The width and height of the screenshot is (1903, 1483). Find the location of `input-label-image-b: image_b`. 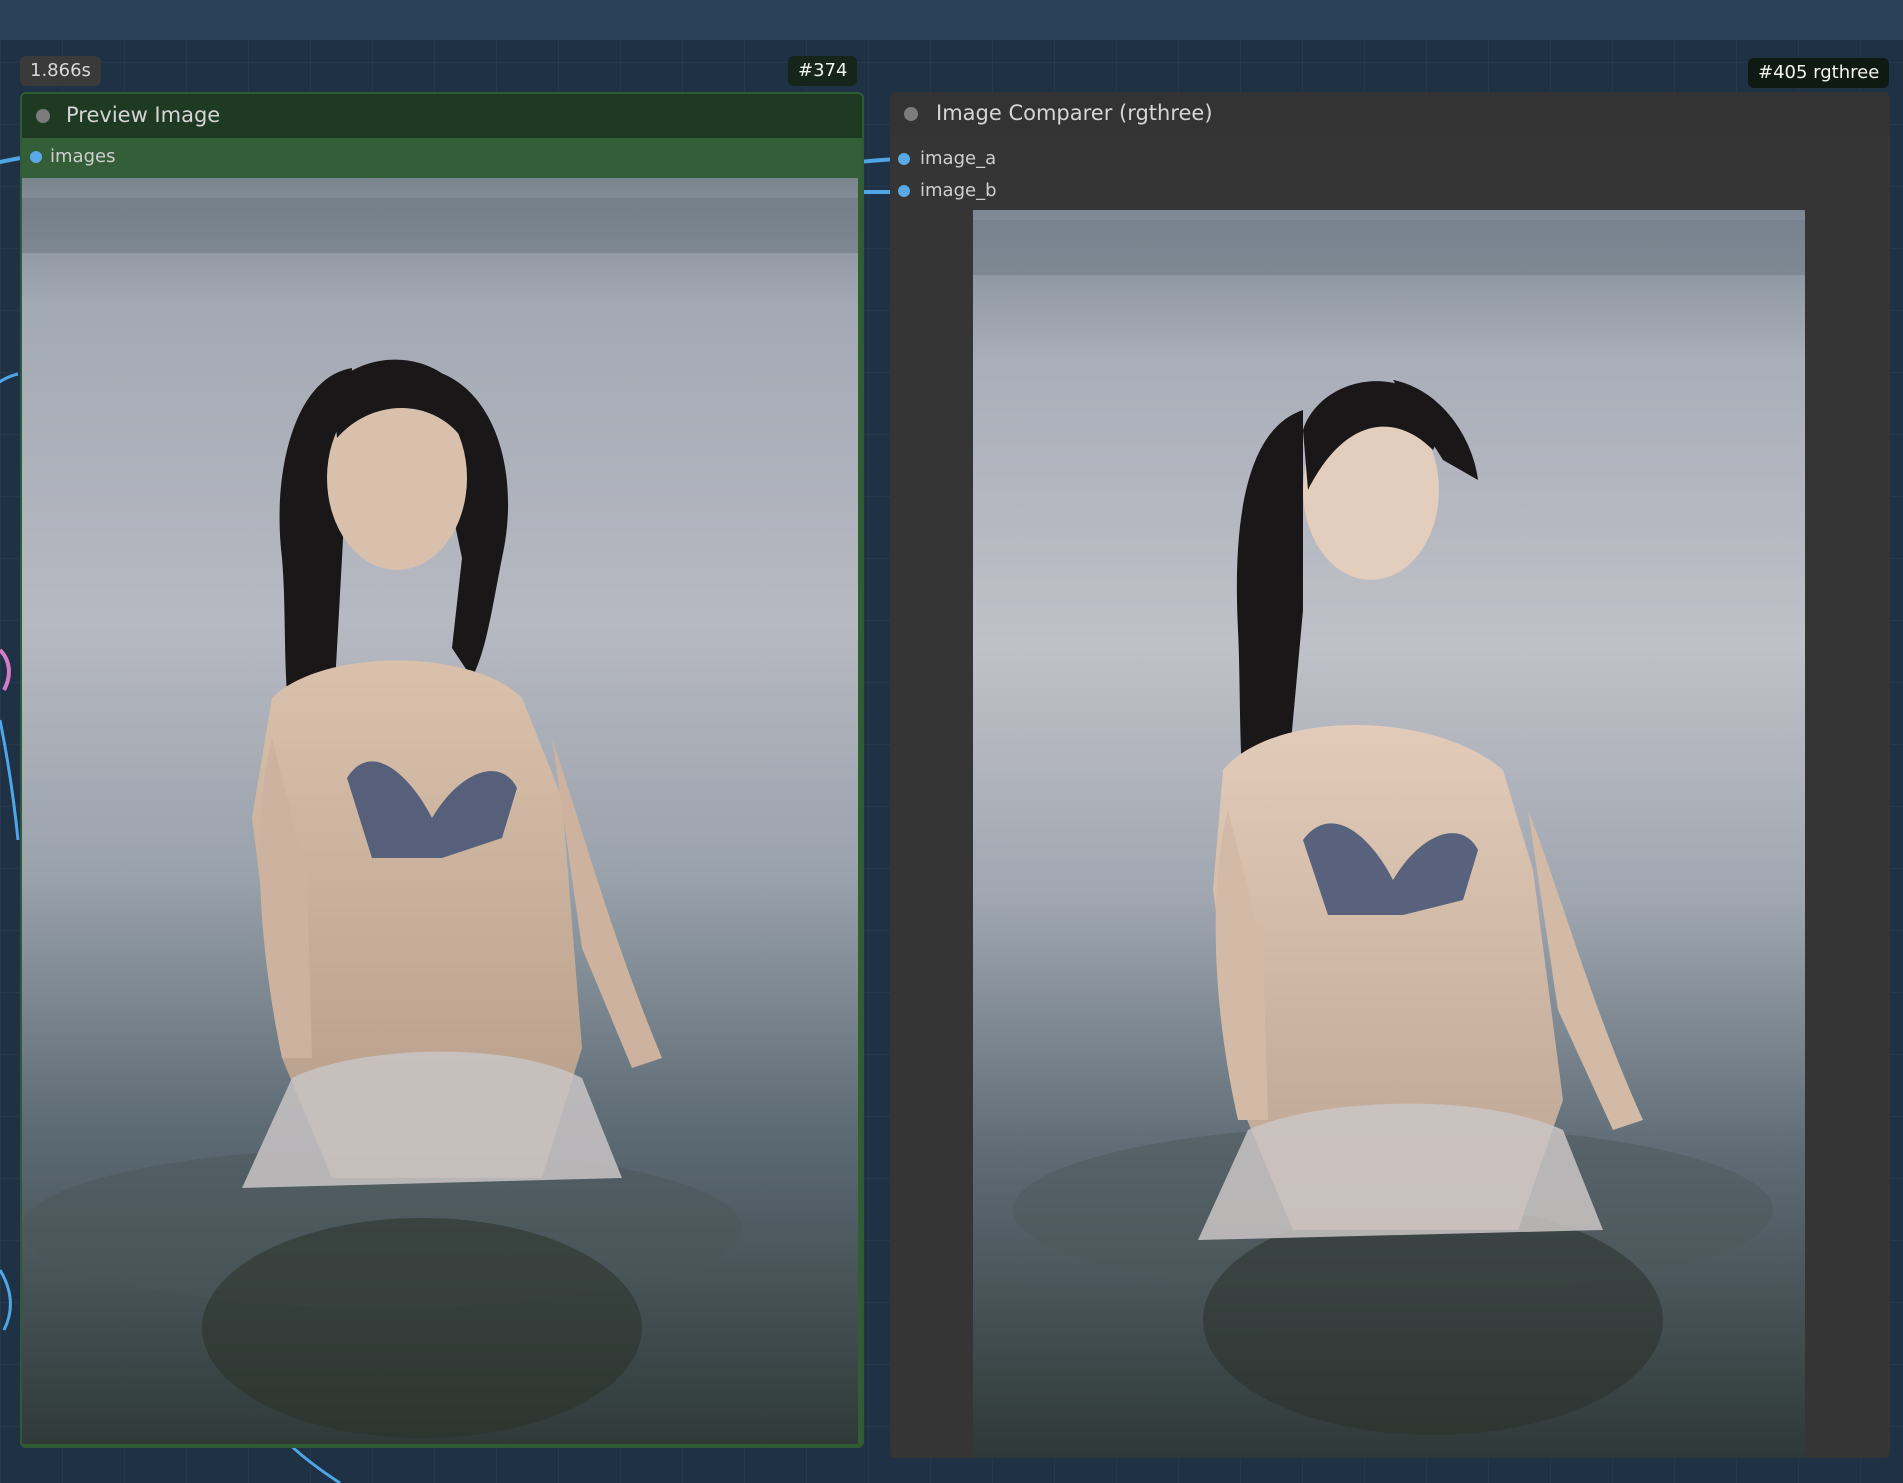

input-label-image-b: image_b is located at coordinates (958, 190).